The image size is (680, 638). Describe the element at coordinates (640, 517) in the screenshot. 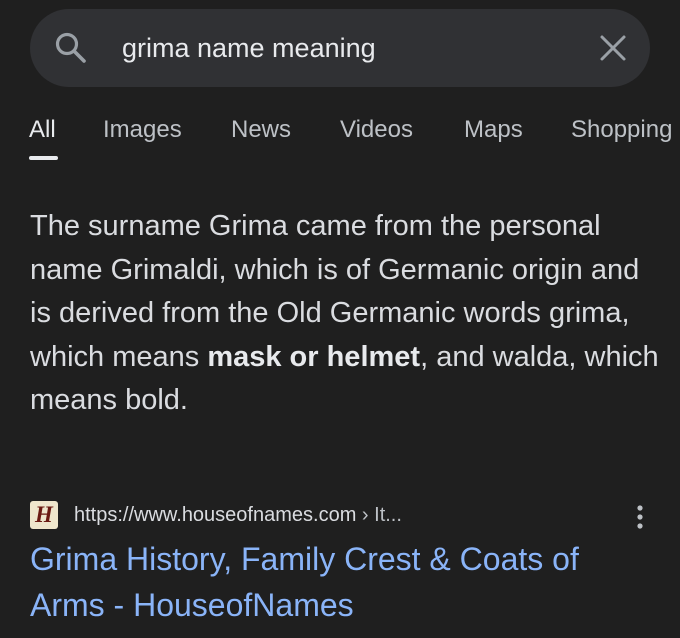

I see `more-vert-icon` at that location.